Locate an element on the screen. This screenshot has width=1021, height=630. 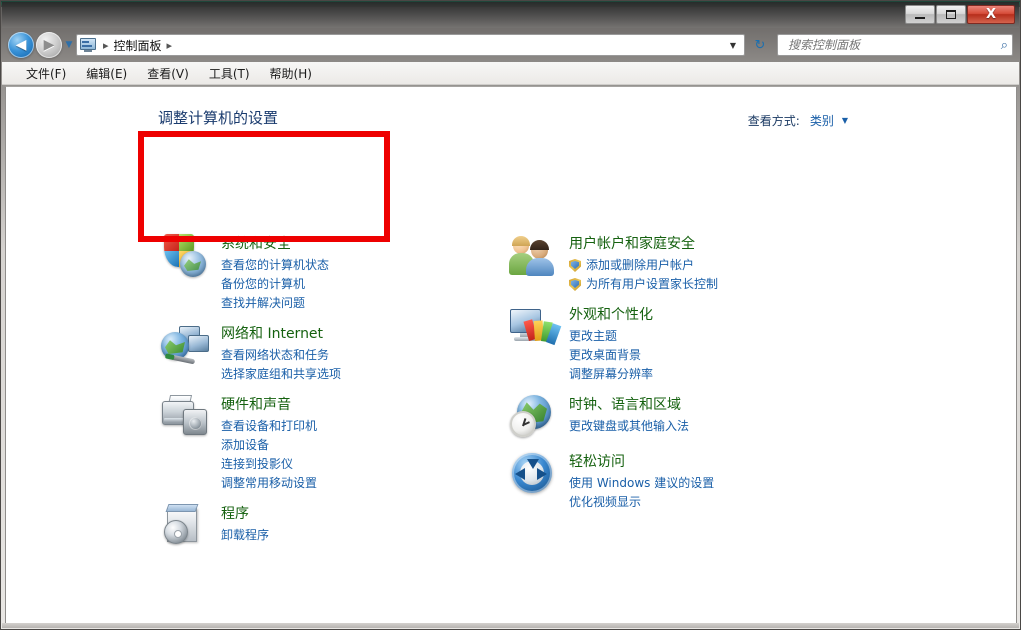
category-link: 调整常用移动设置 is located at coordinates (269, 483).